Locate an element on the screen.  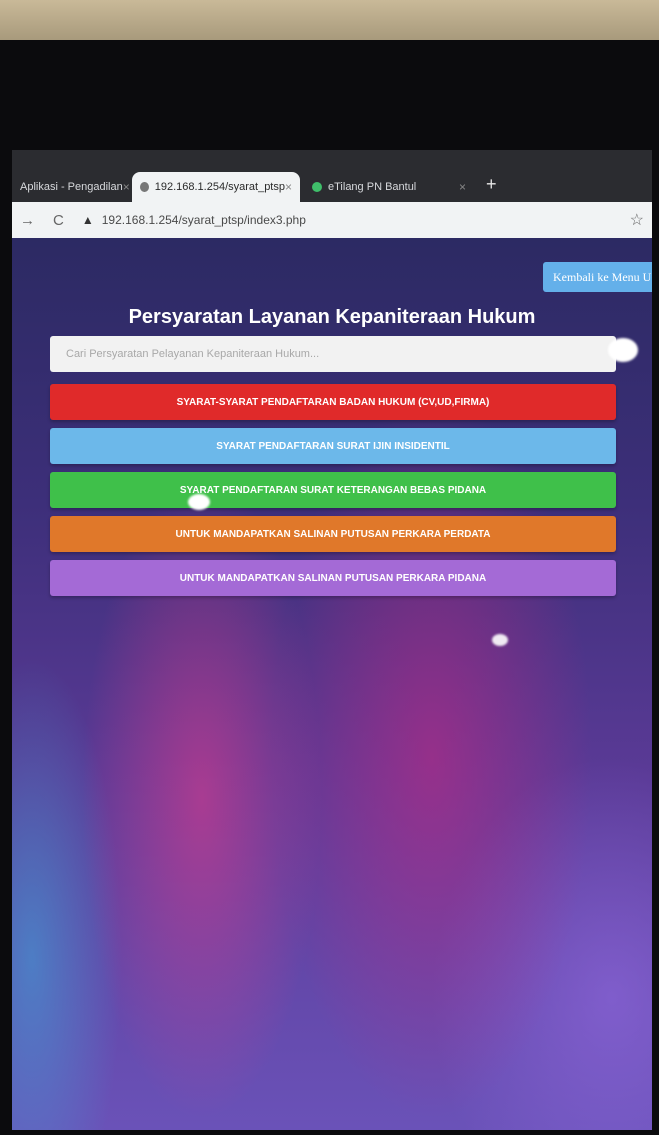
tab-label: 192.168.1.254/syarat_ptsp is located at coordinates (219, 187).